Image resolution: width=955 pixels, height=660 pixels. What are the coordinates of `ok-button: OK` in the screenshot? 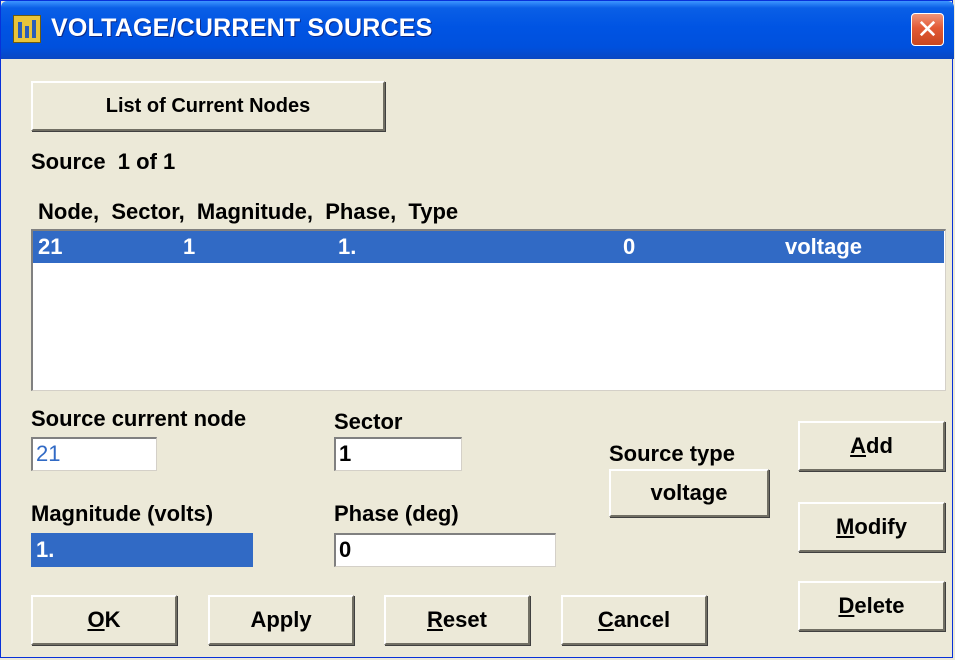 It's located at (104, 620).